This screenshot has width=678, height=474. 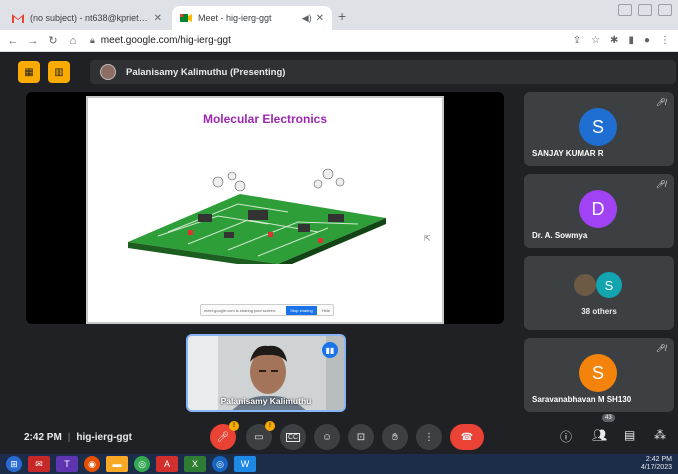 I want to click on teams-app-icon: T, so click(x=67, y=464).